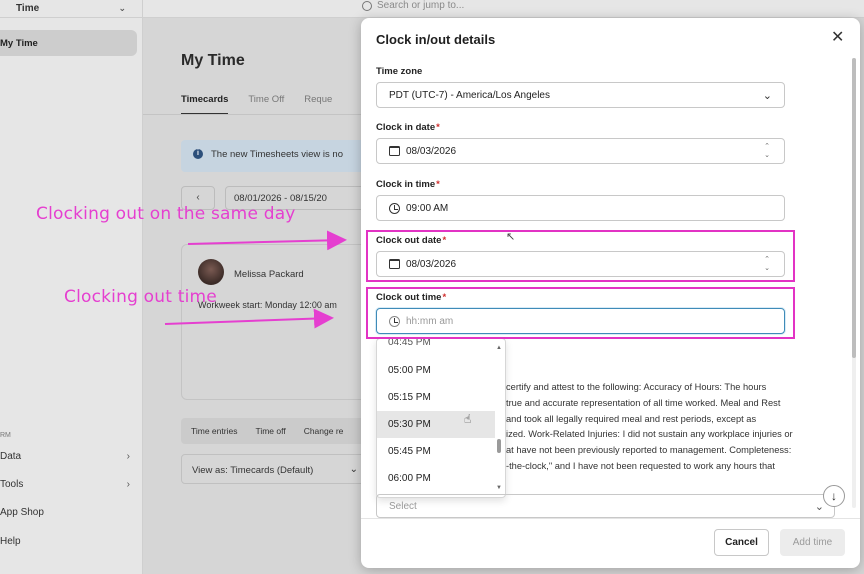 The image size is (864, 574). What do you see at coordinates (511, 237) in the screenshot?
I see `mouse-pointer-icon: ↖` at bounding box center [511, 237].